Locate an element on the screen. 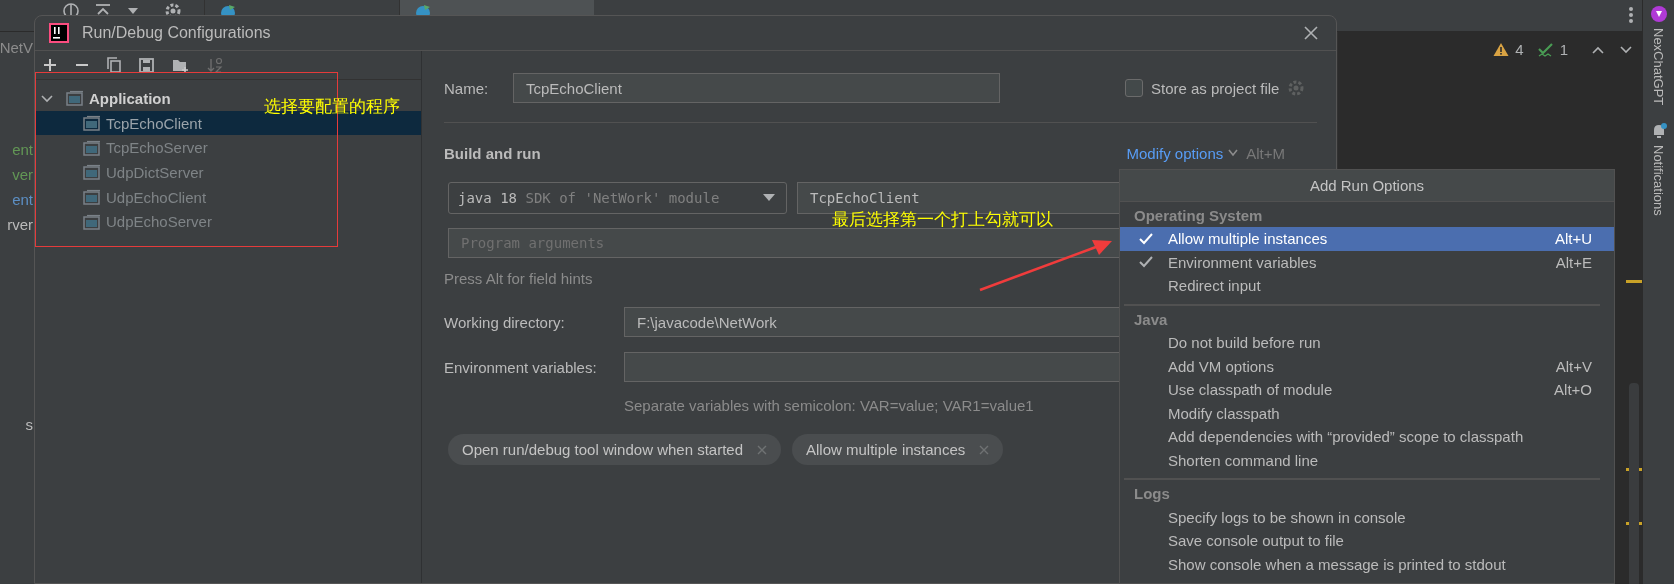  project-tree-item: NetV is located at coordinates (16, 47).